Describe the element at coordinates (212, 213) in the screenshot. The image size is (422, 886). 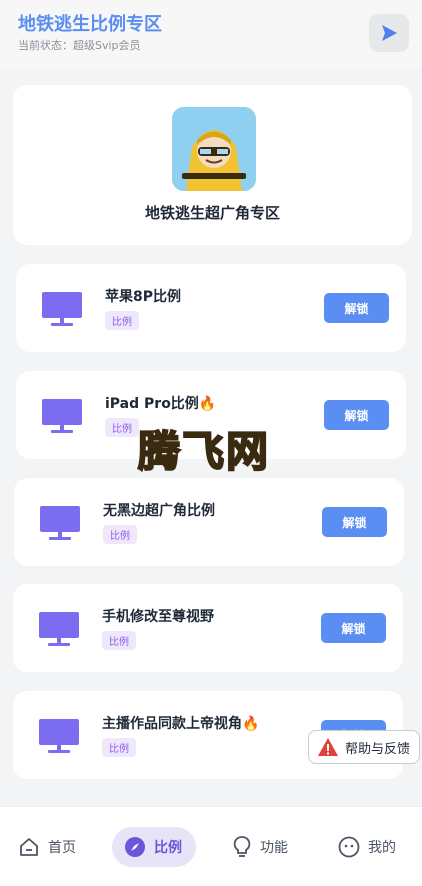
I see `hero-title: 地铁逃生超广角专区` at that location.